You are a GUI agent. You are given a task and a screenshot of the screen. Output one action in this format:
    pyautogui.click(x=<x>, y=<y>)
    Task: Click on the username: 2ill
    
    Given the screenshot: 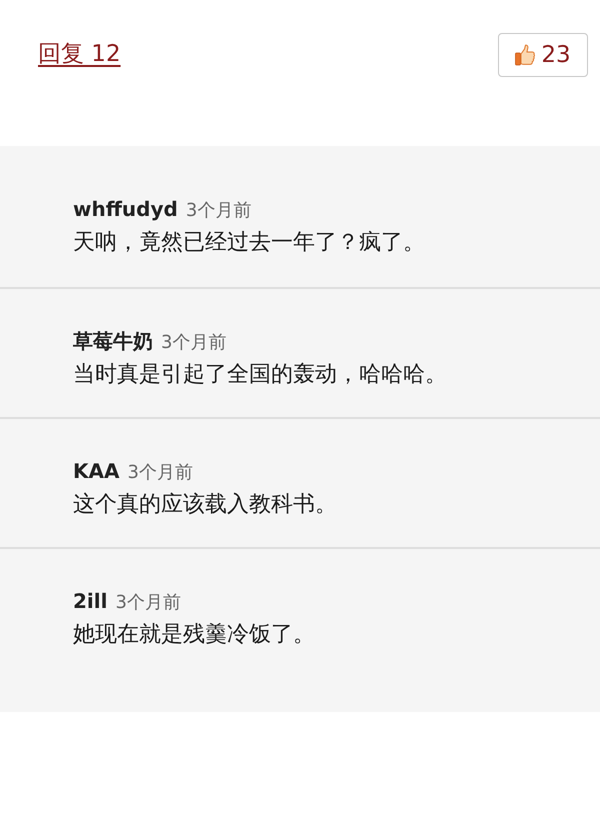 What is the action you would take?
    pyautogui.click(x=90, y=601)
    